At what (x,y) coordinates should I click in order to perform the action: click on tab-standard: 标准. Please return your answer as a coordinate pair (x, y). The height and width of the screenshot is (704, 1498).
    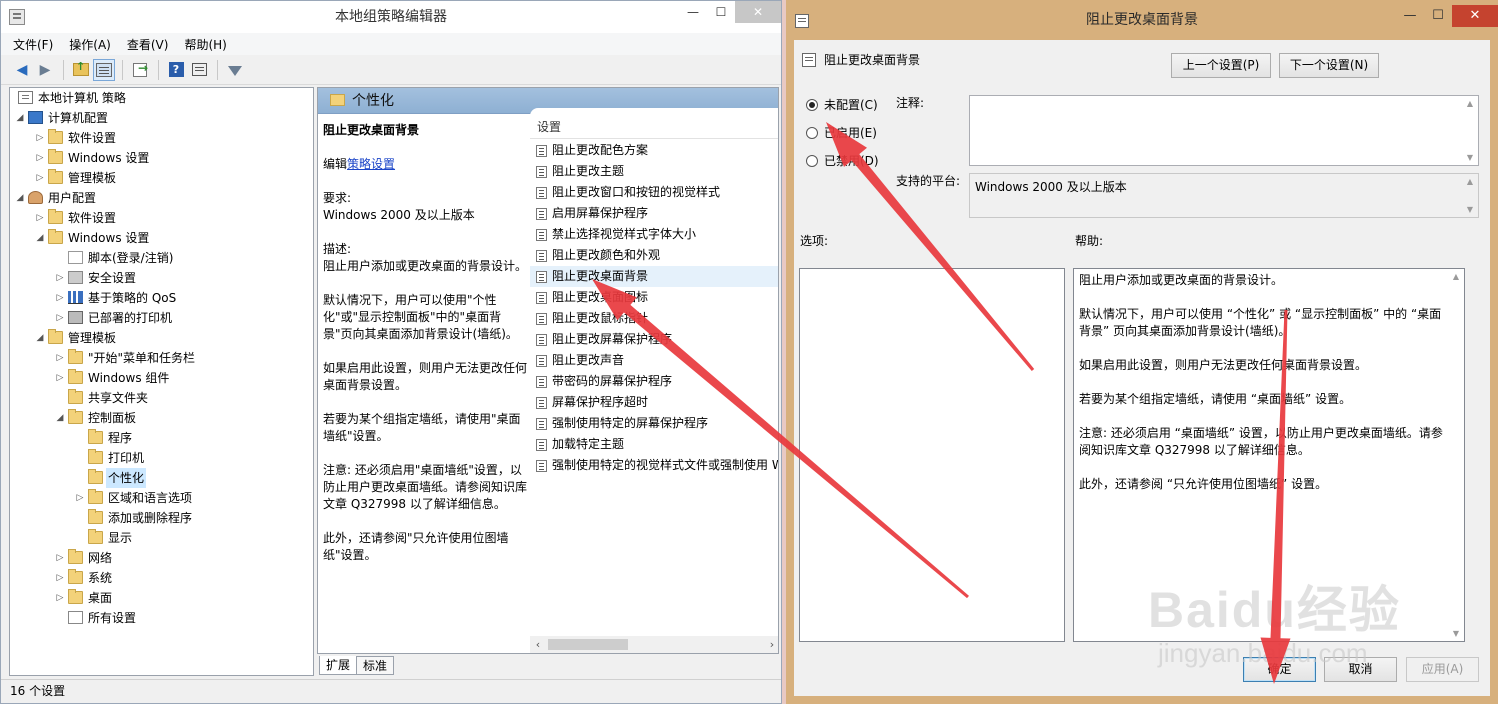
    Looking at the image, I should click on (375, 665).